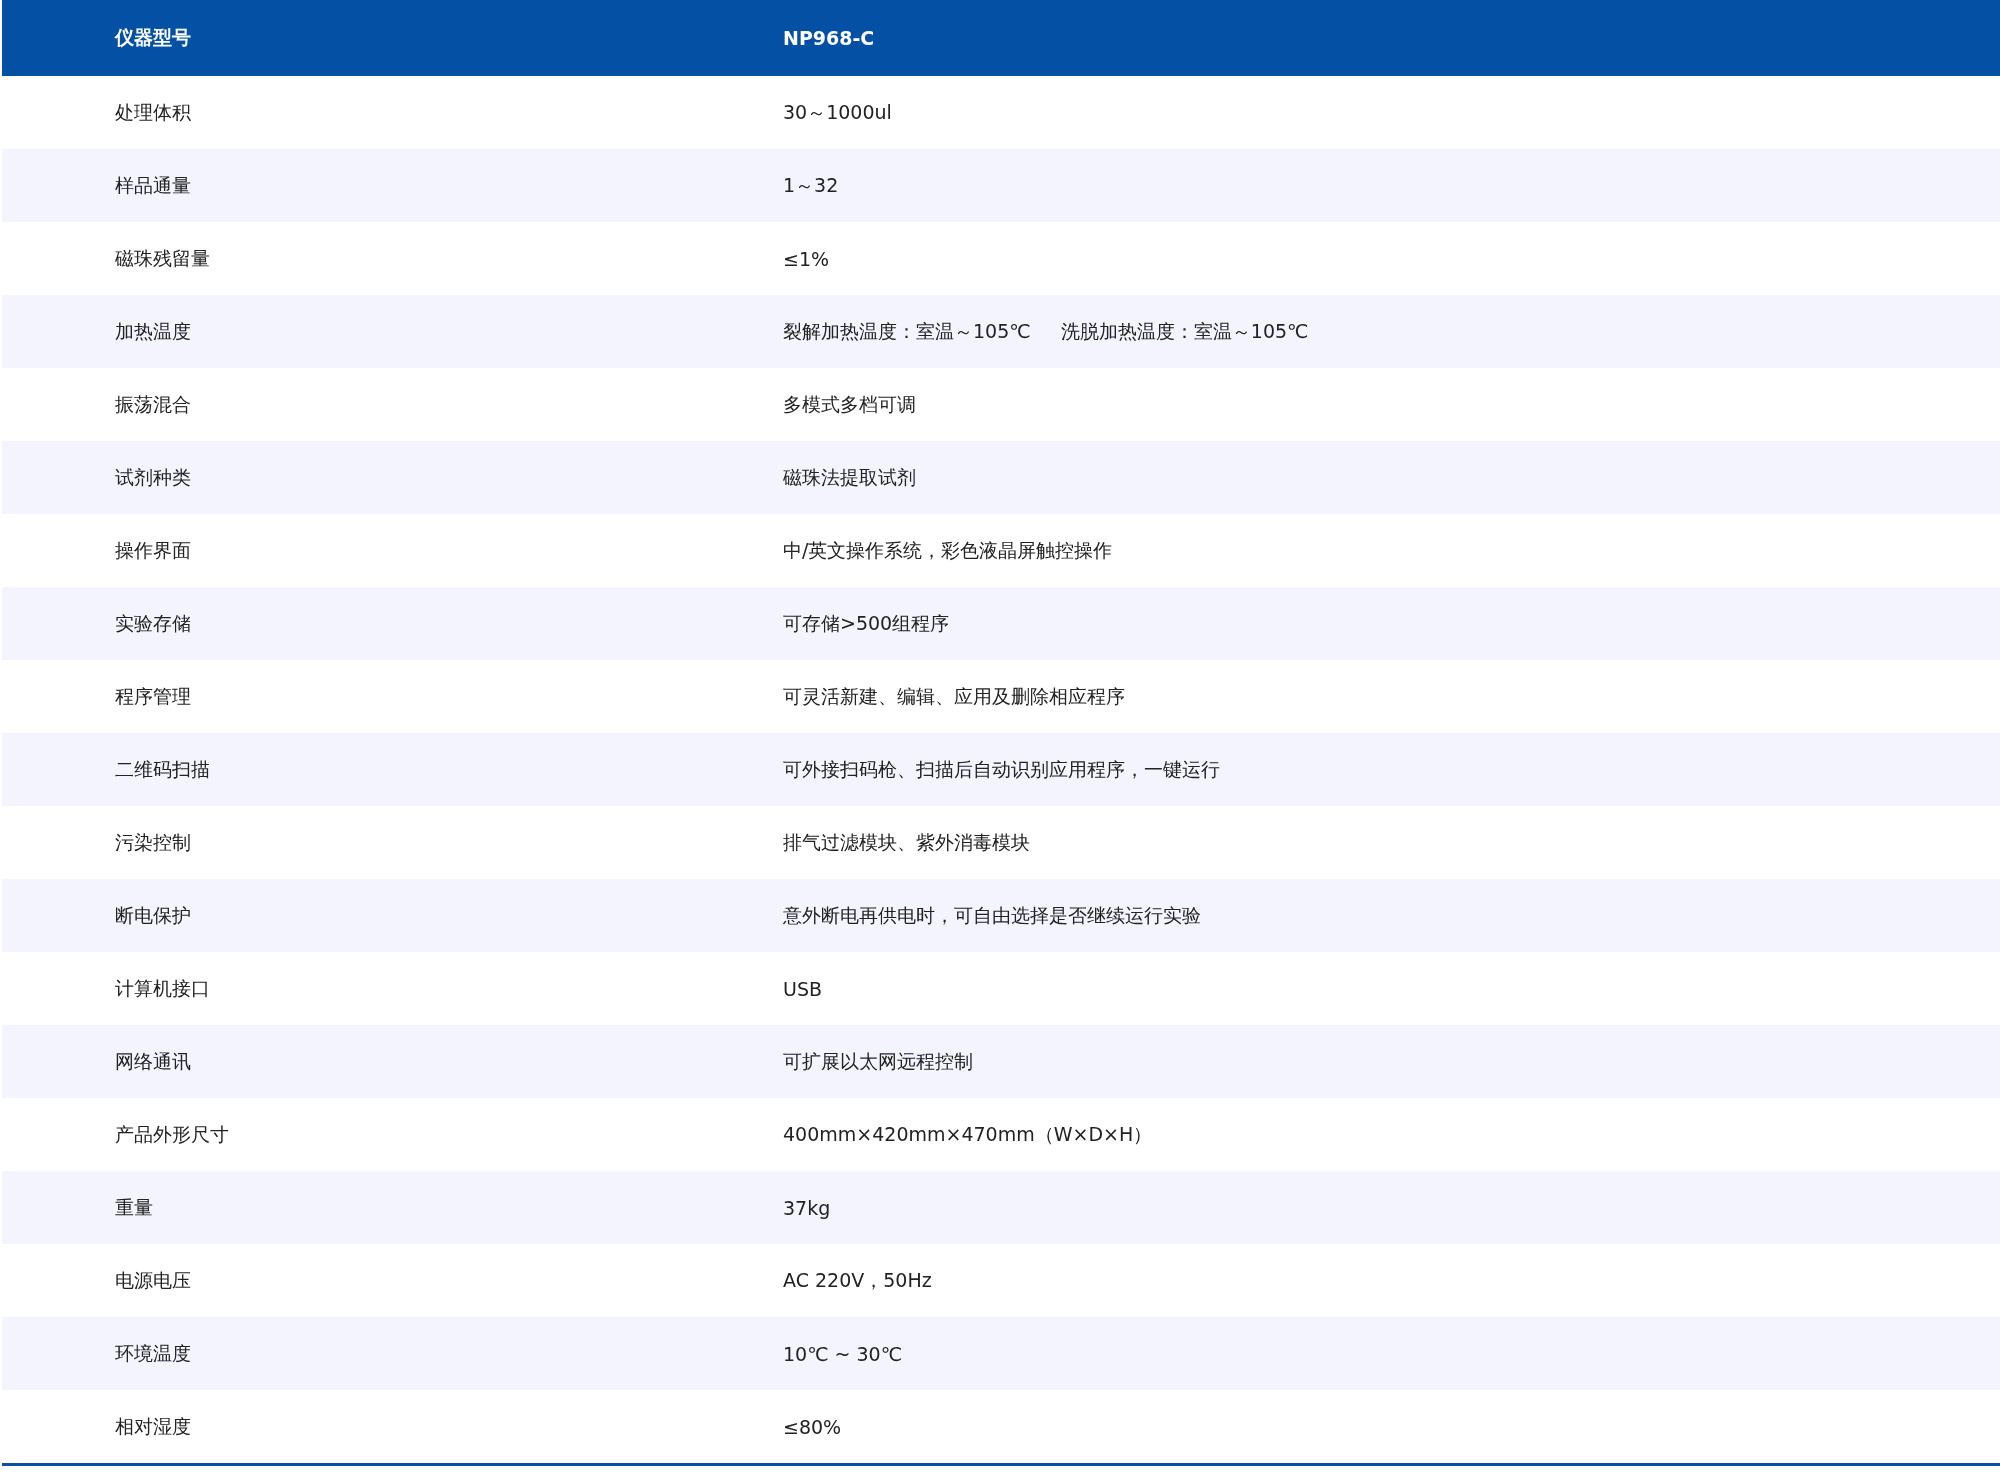 This screenshot has height=1476, width=2000. I want to click on table-cell: 1～32, so click(811, 184).